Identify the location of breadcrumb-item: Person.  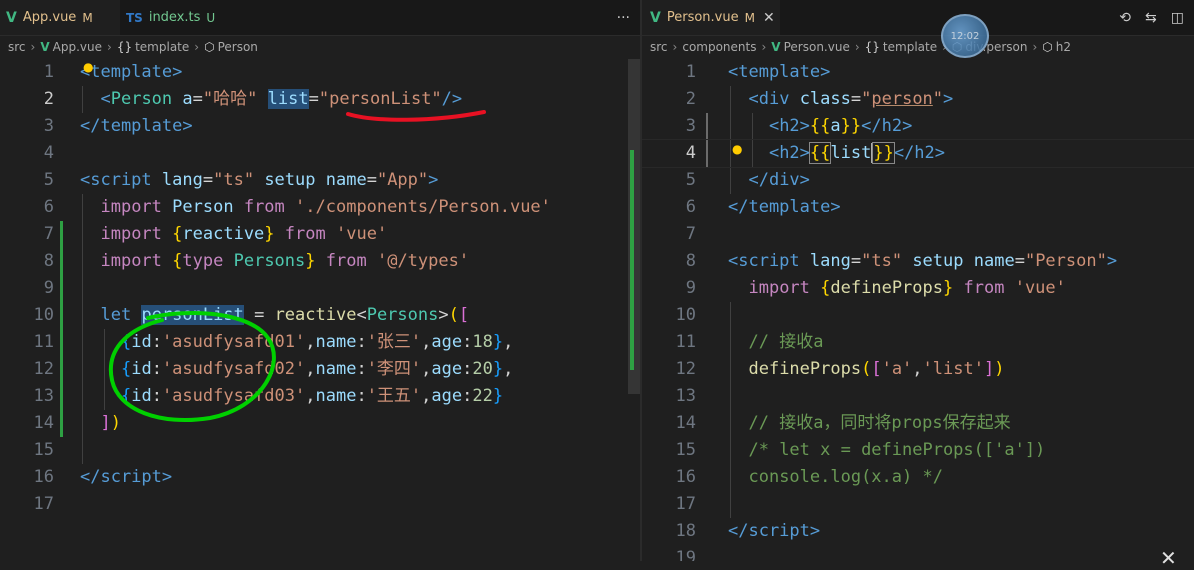
(238, 47).